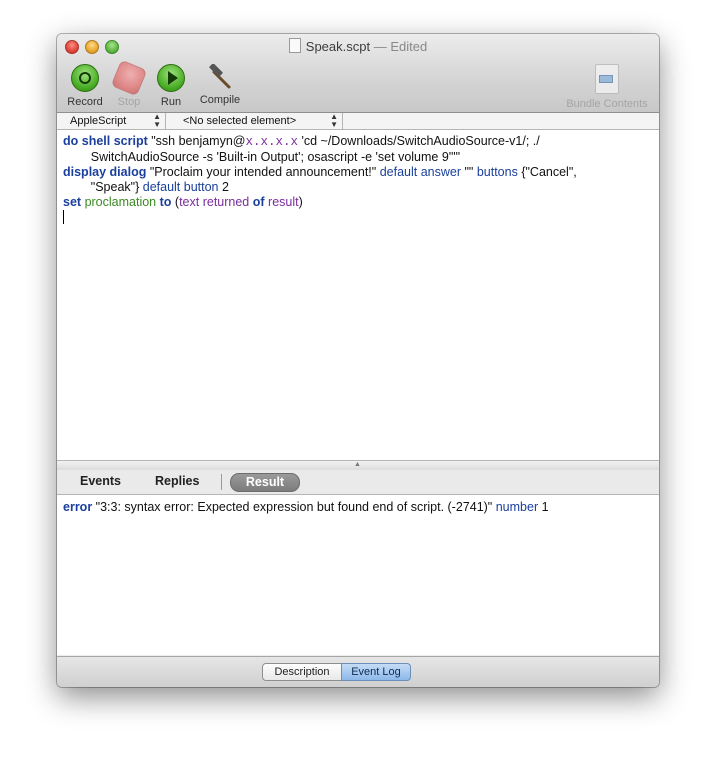 Image resolution: width=716 pixels, height=767 pixels. What do you see at coordinates (265, 482) in the screenshot?
I see `tab-result: Result` at bounding box center [265, 482].